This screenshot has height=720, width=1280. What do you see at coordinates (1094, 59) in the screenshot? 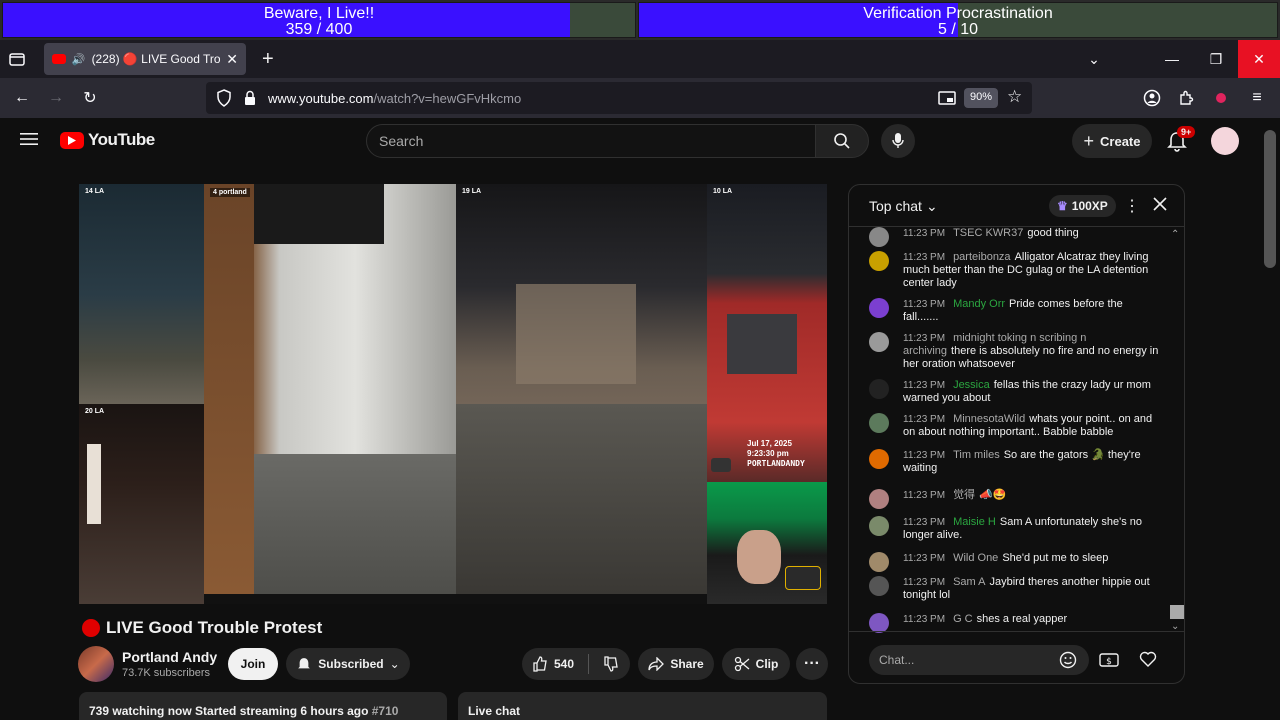
I see `list-all-tabs-icon: ⌄` at bounding box center [1094, 59].